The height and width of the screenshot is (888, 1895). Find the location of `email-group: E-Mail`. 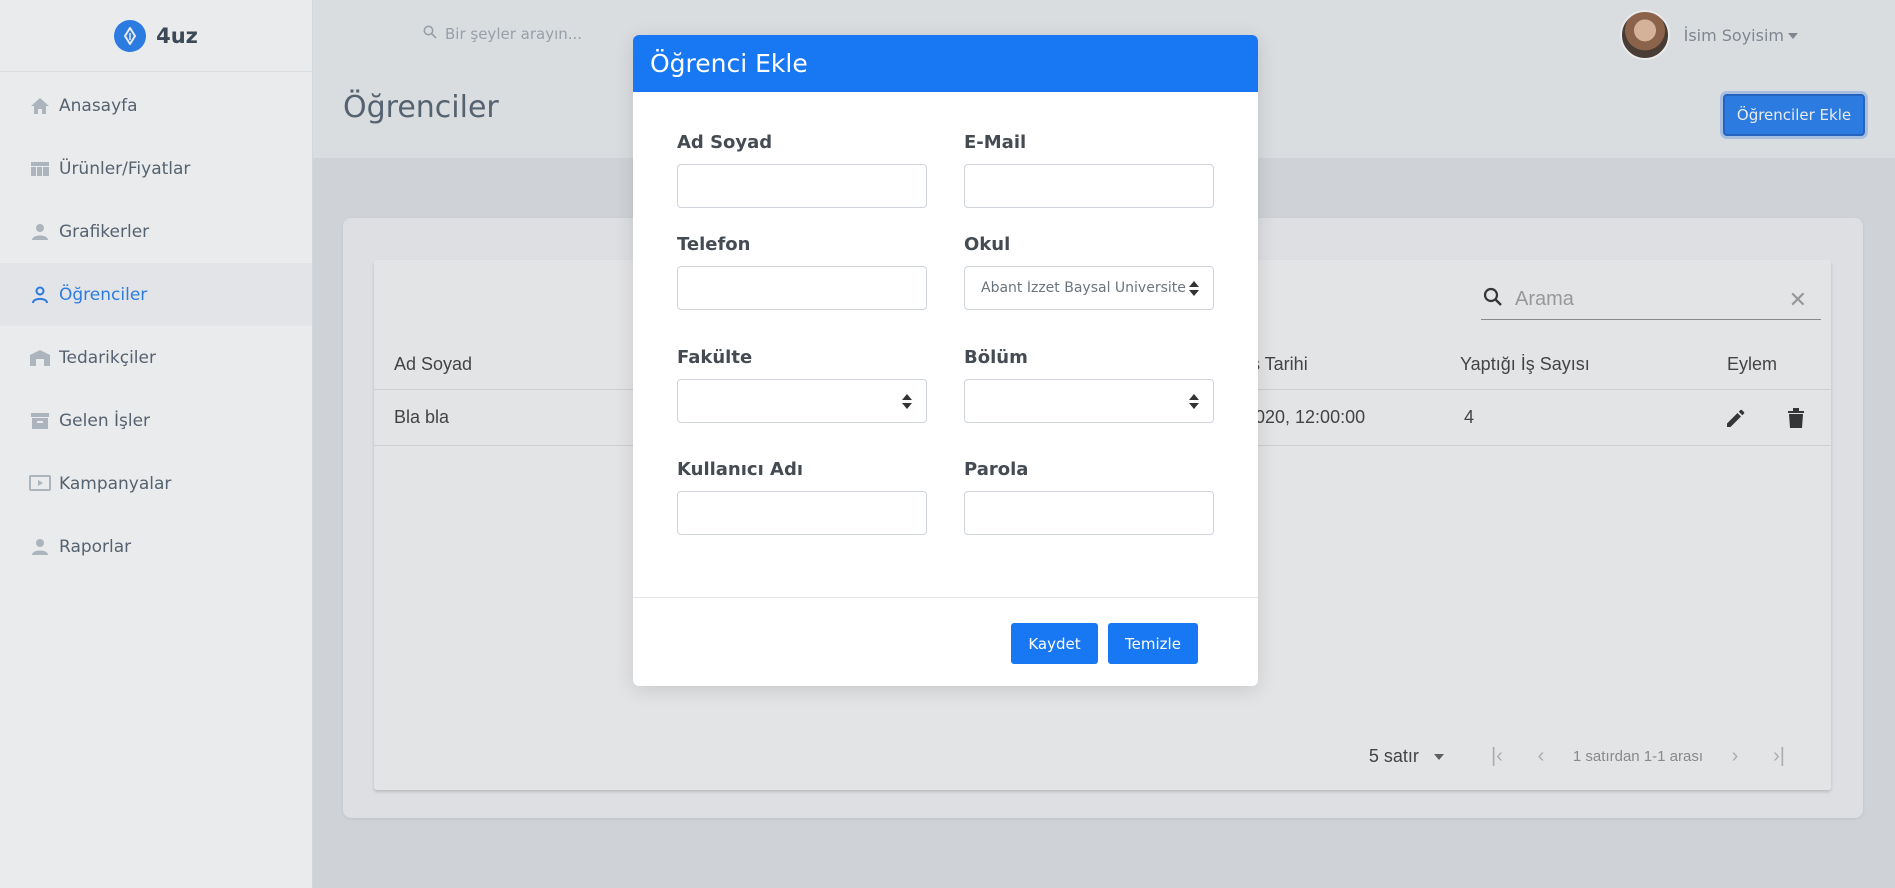

email-group: E-Mail is located at coordinates (1089, 170).